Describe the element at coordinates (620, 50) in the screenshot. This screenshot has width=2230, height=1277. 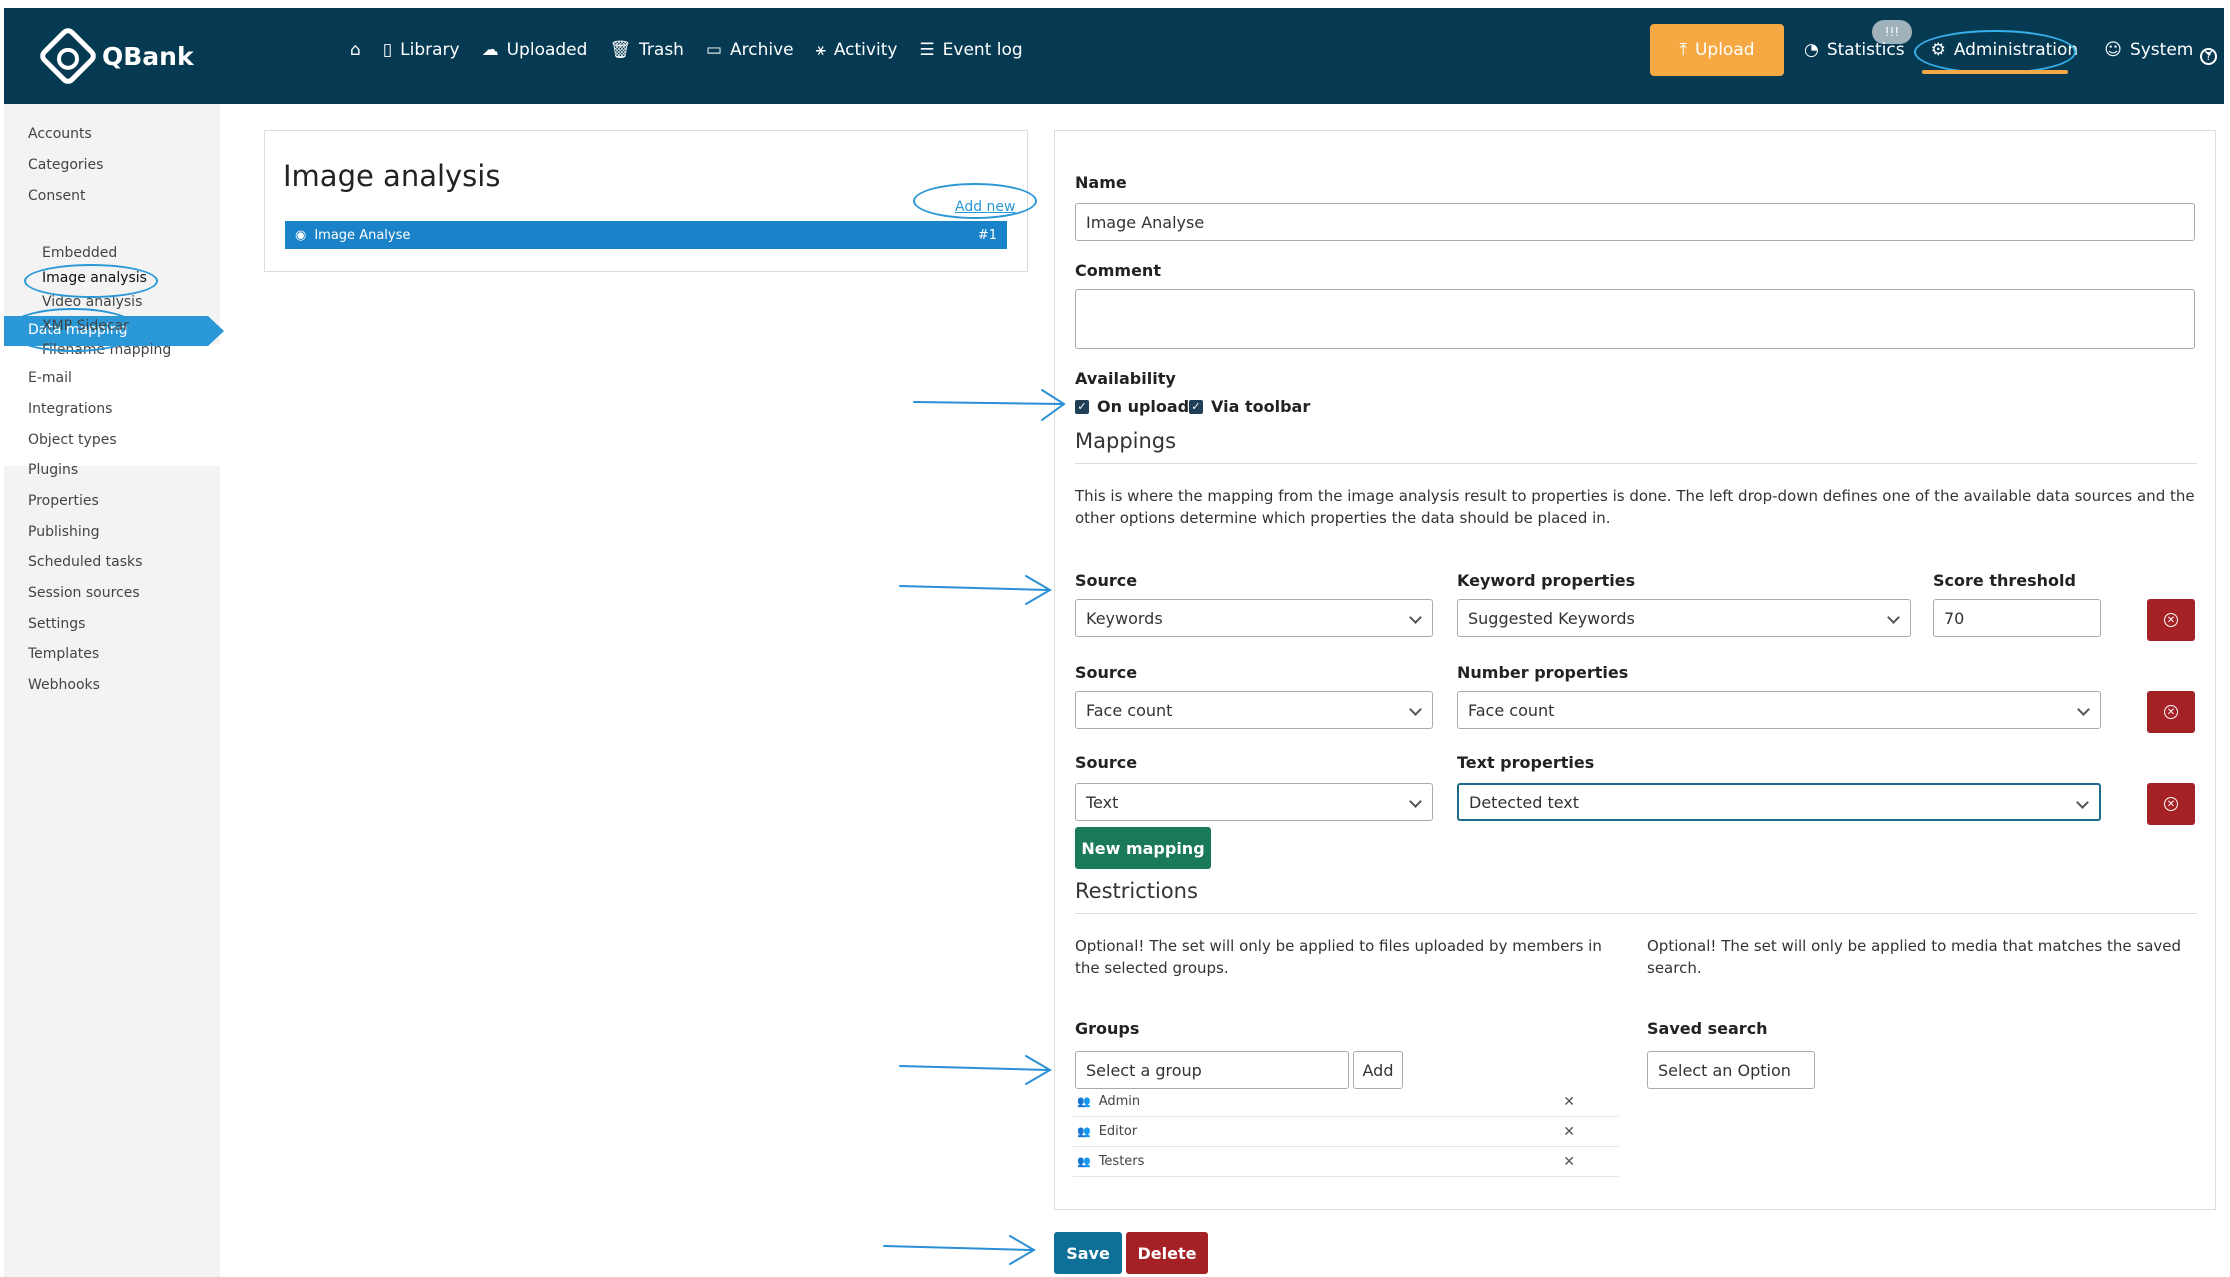
I see `trash-icon: 🗑` at that location.